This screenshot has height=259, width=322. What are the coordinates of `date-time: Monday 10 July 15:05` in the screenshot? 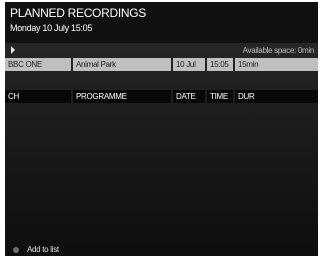 It's located at (51, 28).